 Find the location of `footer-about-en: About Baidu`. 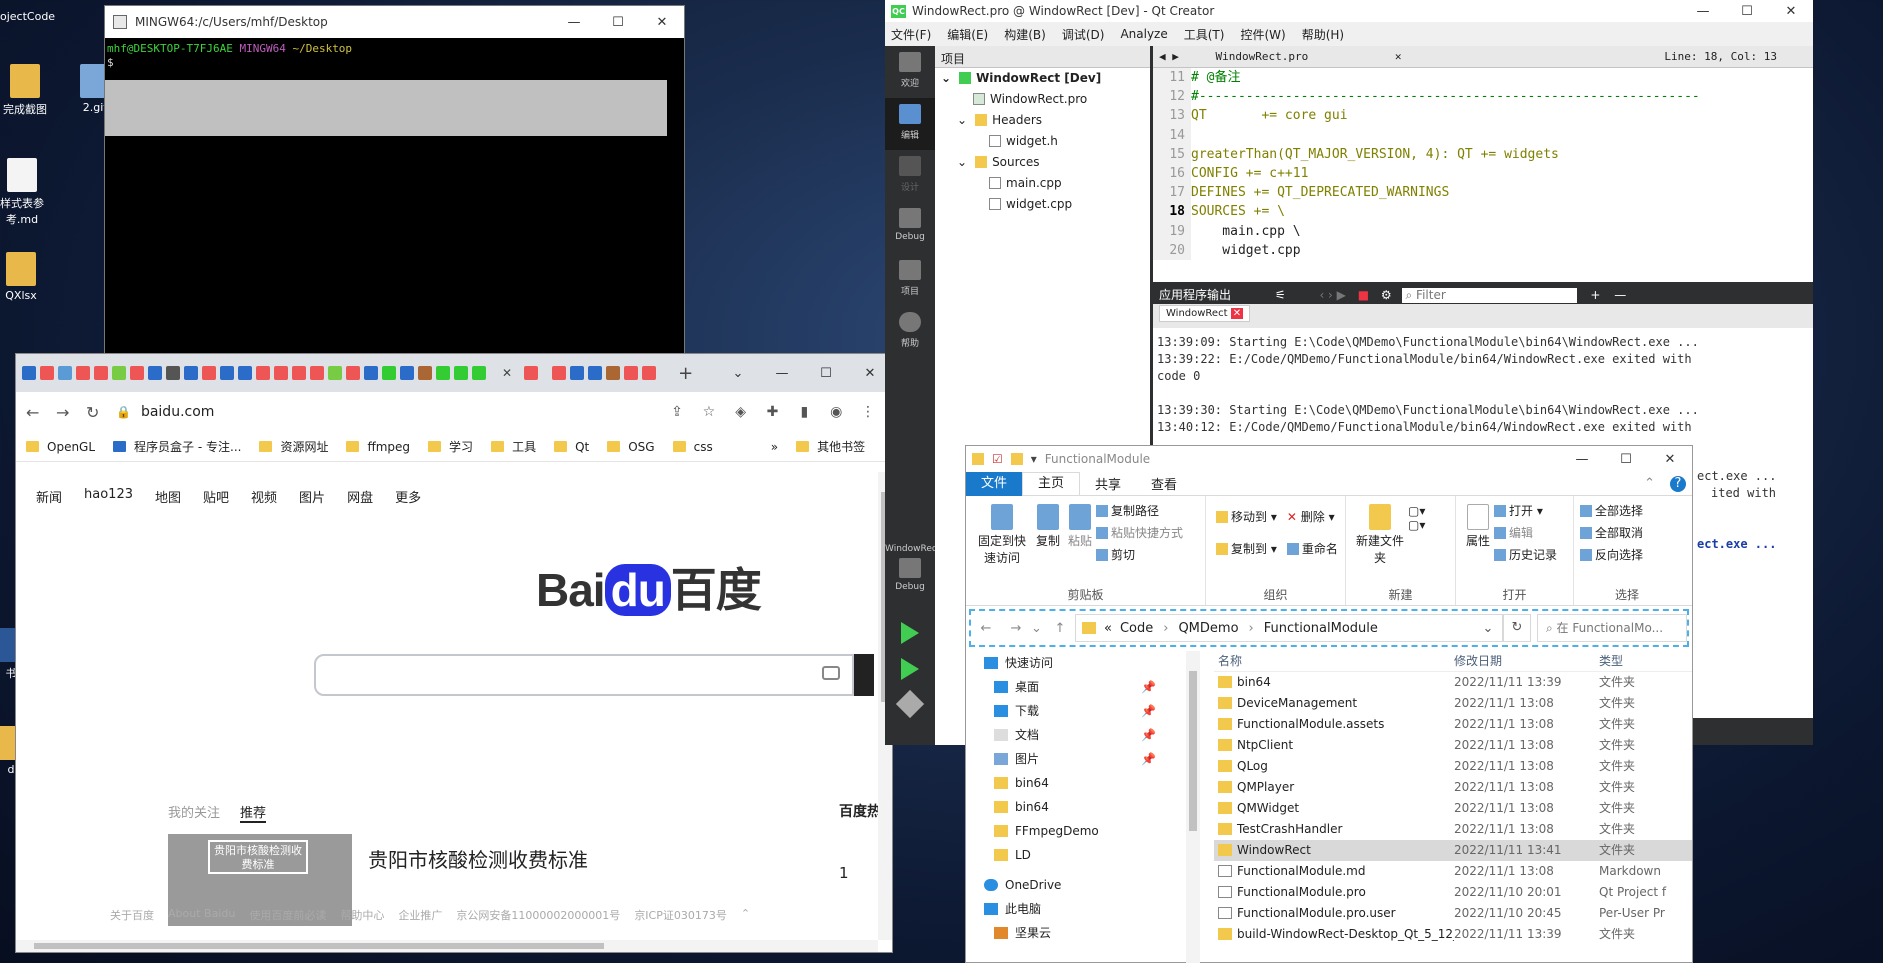

footer-about-en: About Baidu is located at coordinates (201, 915).